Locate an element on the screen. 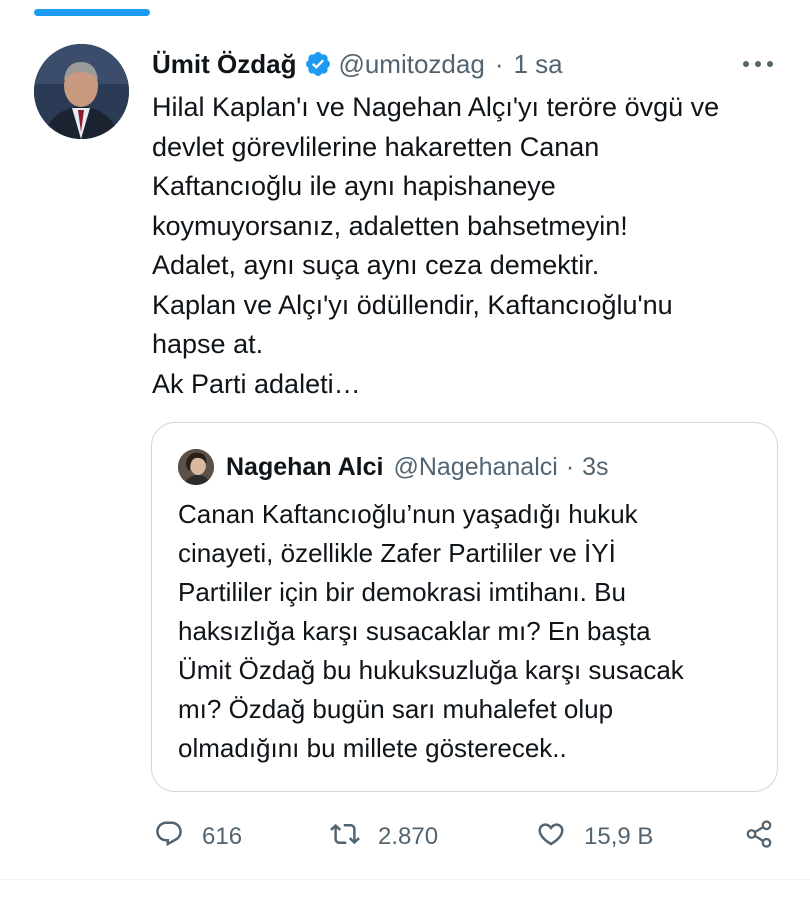  quoted-header: Nagehan Alci @Nagehanalci · 3s is located at coordinates (417, 467).